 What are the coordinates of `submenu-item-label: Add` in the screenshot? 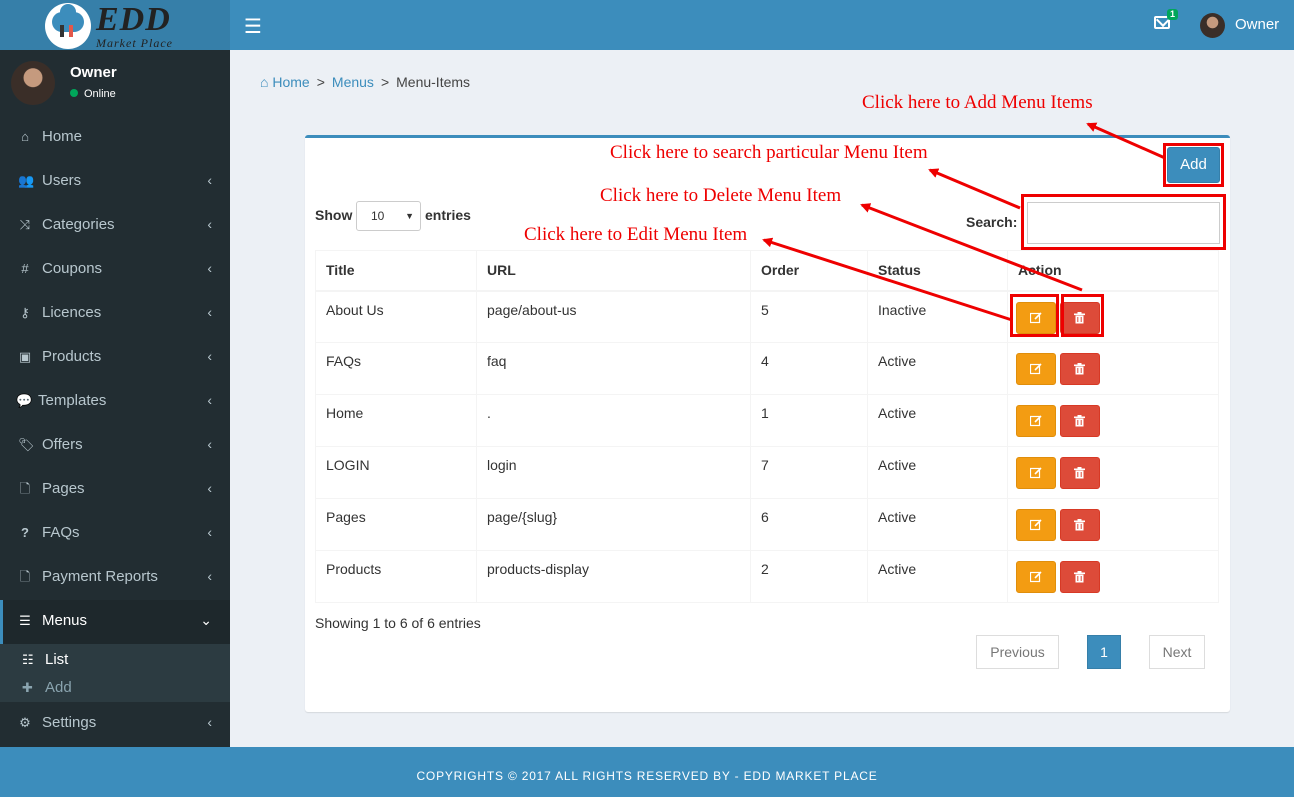 It's located at (58, 687).